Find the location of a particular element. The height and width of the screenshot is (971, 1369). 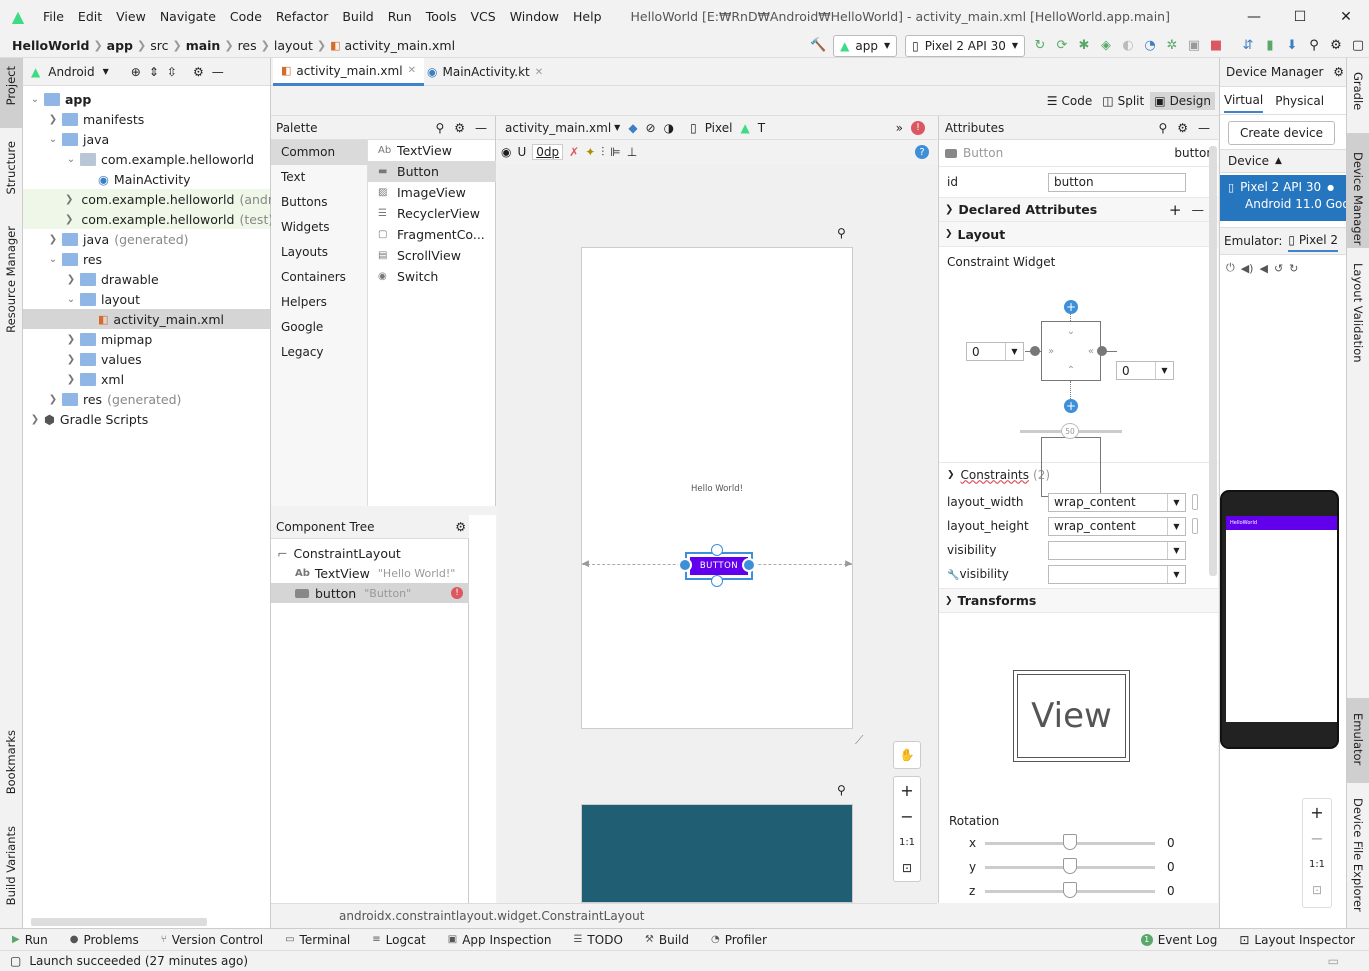

right-constraint-dot is located at coordinates (1102, 351).